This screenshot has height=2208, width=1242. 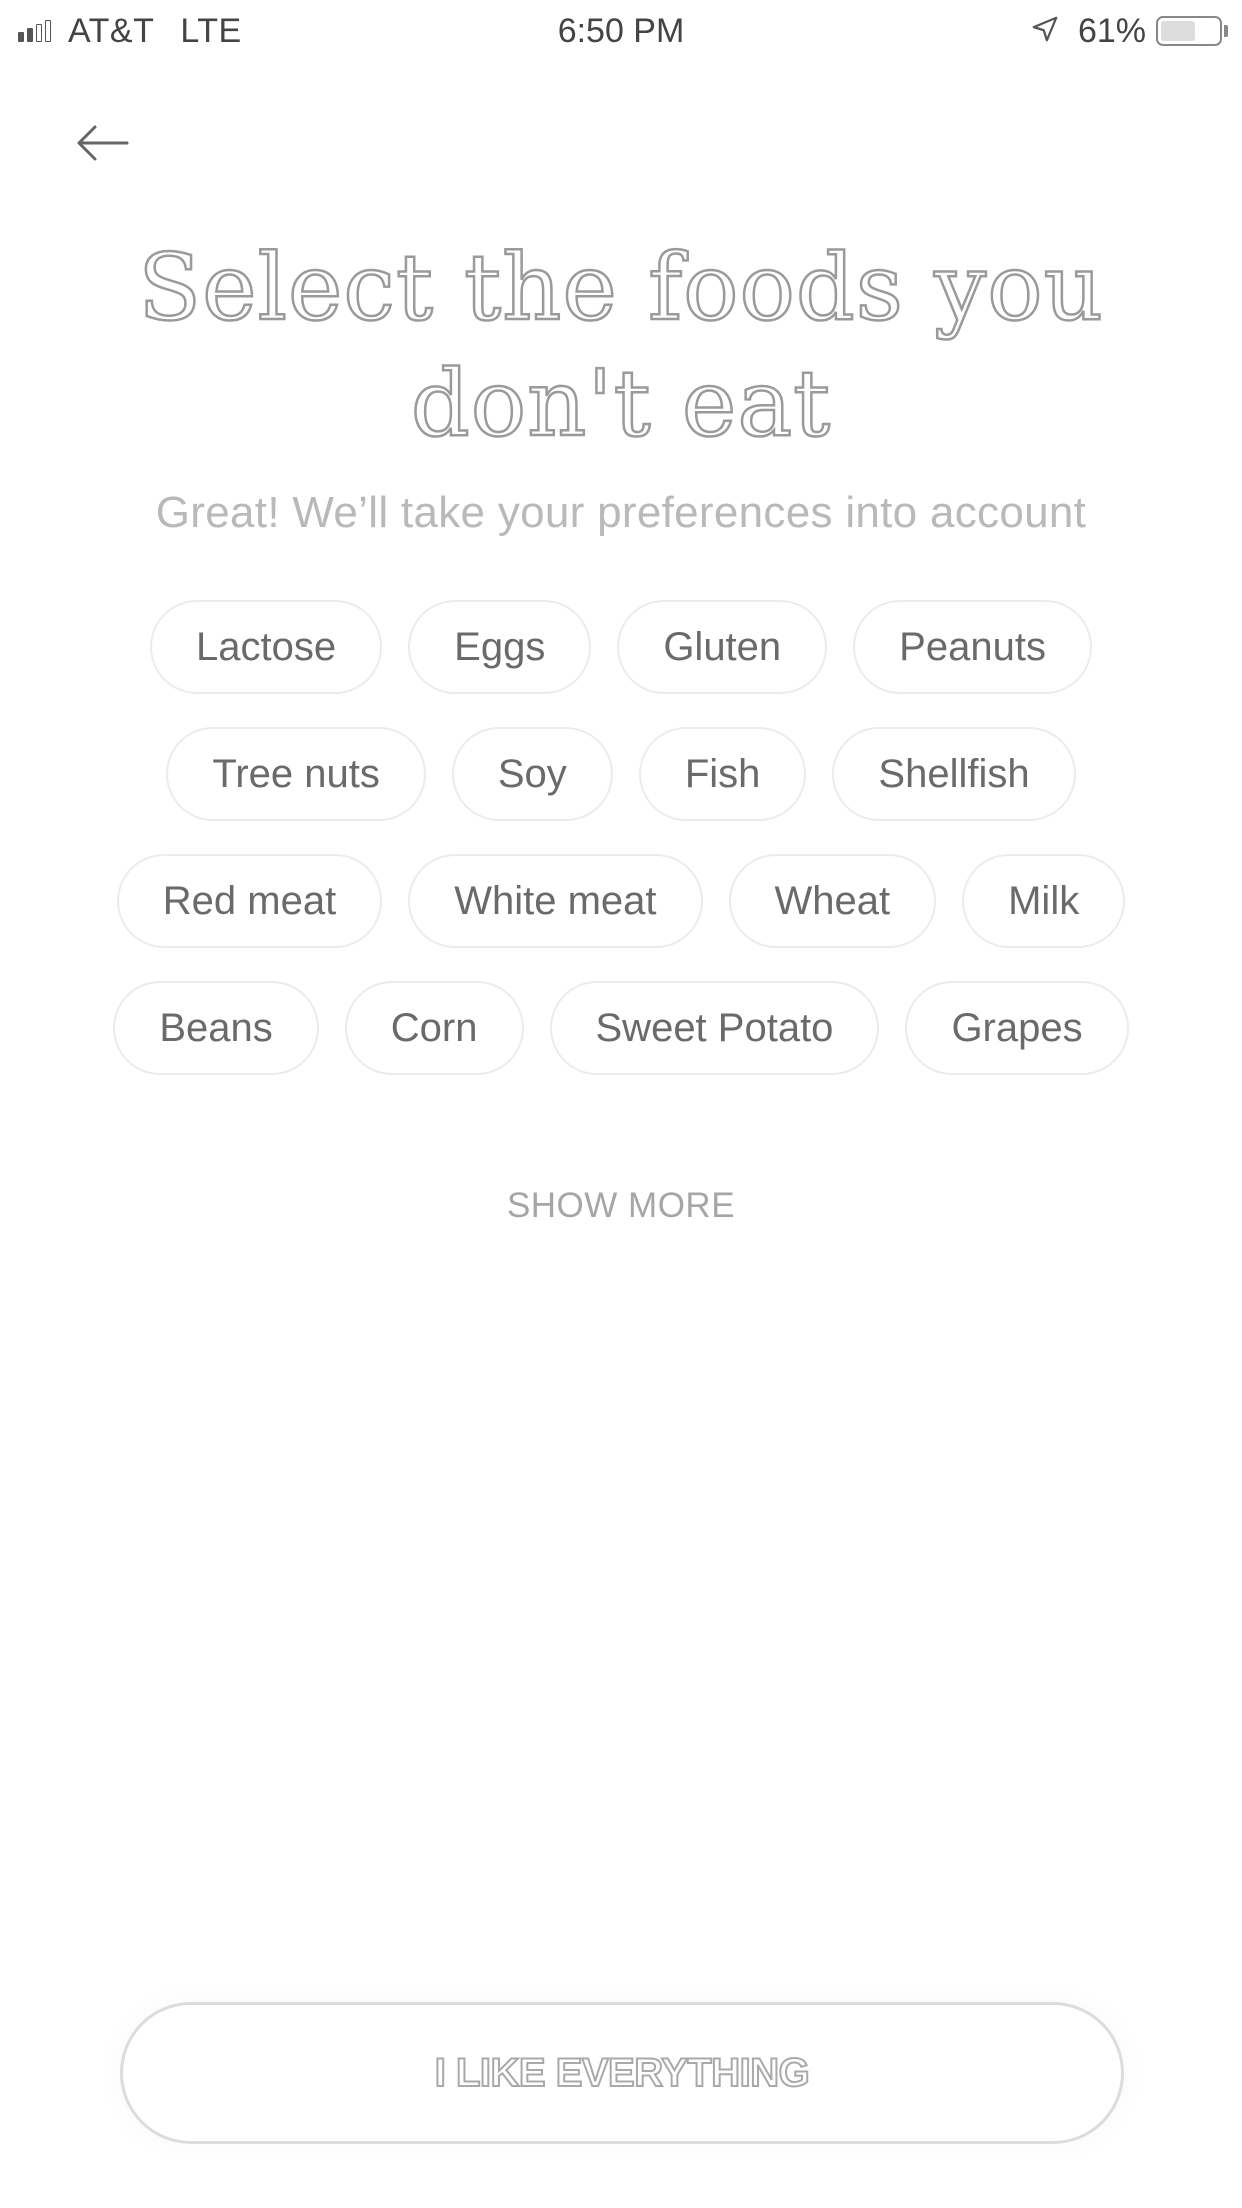 I want to click on food-chip-wheat: Wheat, so click(x=832, y=901).